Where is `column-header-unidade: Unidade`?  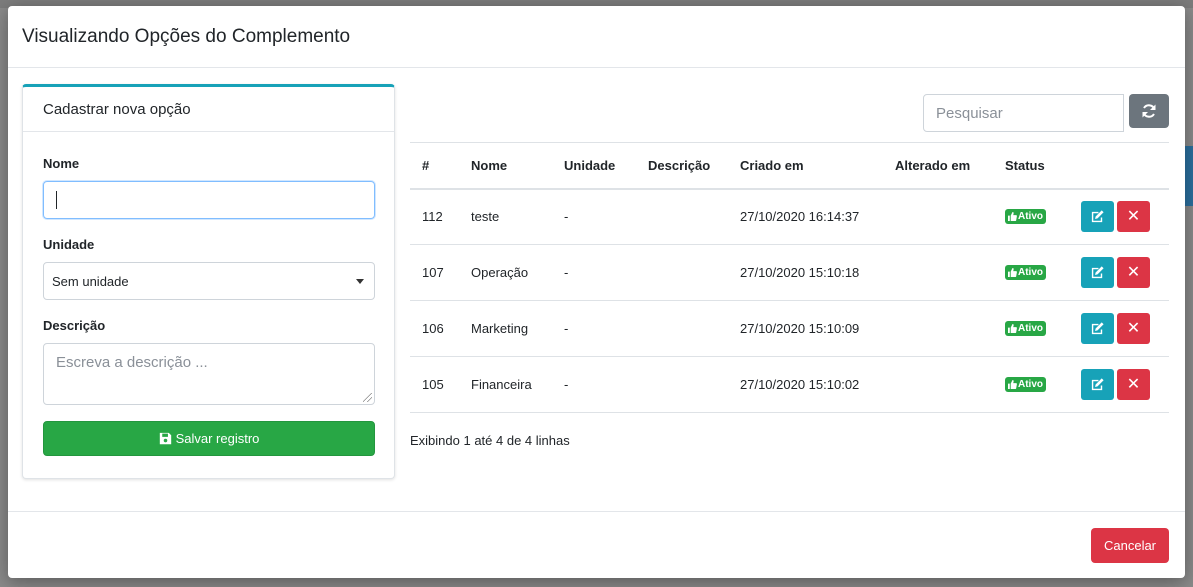 column-header-unidade: Unidade is located at coordinates (594, 166).